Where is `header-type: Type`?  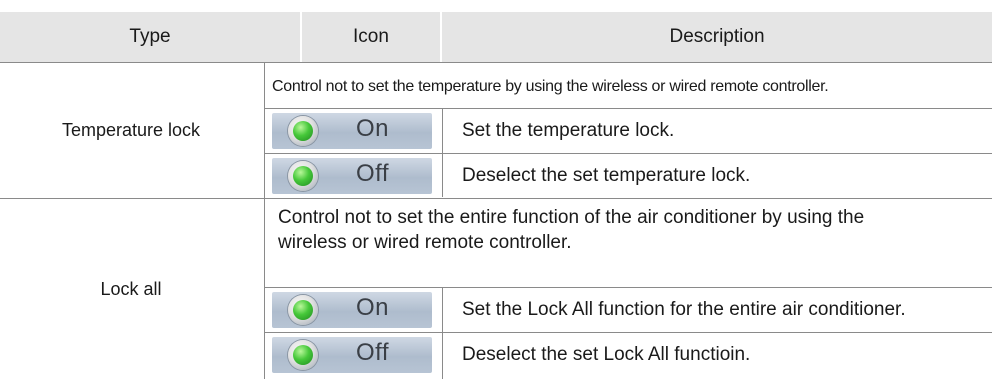 header-type: Type is located at coordinates (150, 37).